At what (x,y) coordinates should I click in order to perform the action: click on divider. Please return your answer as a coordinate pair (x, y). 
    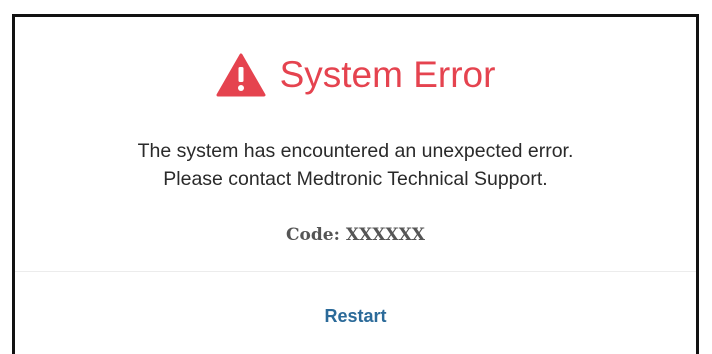
    Looking at the image, I should click on (355, 271).